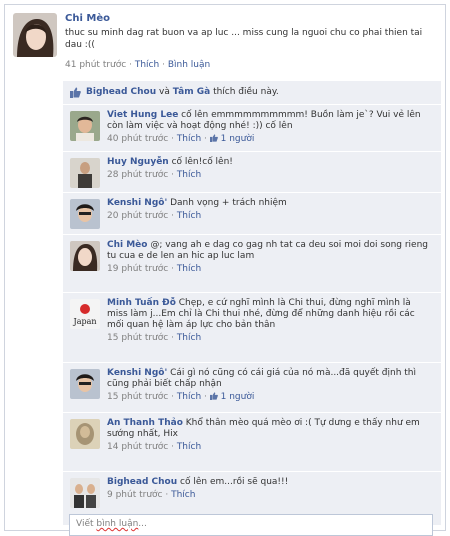 The height and width of the screenshot is (536, 450). I want to click on comment-time: 9 phút trước, so click(135, 495).